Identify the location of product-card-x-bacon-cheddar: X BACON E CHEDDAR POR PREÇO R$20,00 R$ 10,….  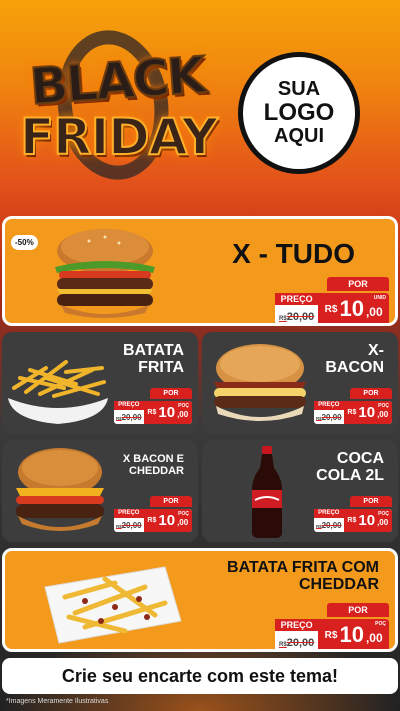
(100, 491).